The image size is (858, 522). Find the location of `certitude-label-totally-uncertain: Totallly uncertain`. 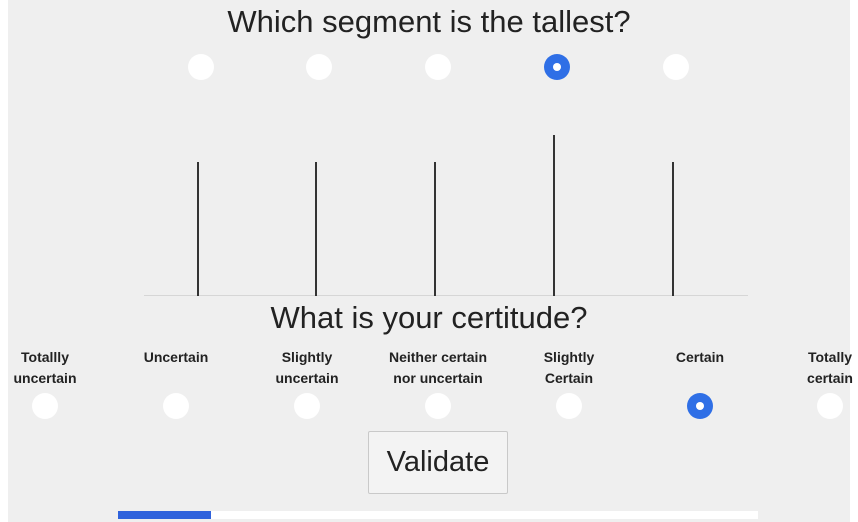

certitude-label-totally-uncertain: Totallly uncertain is located at coordinates (55, 368).